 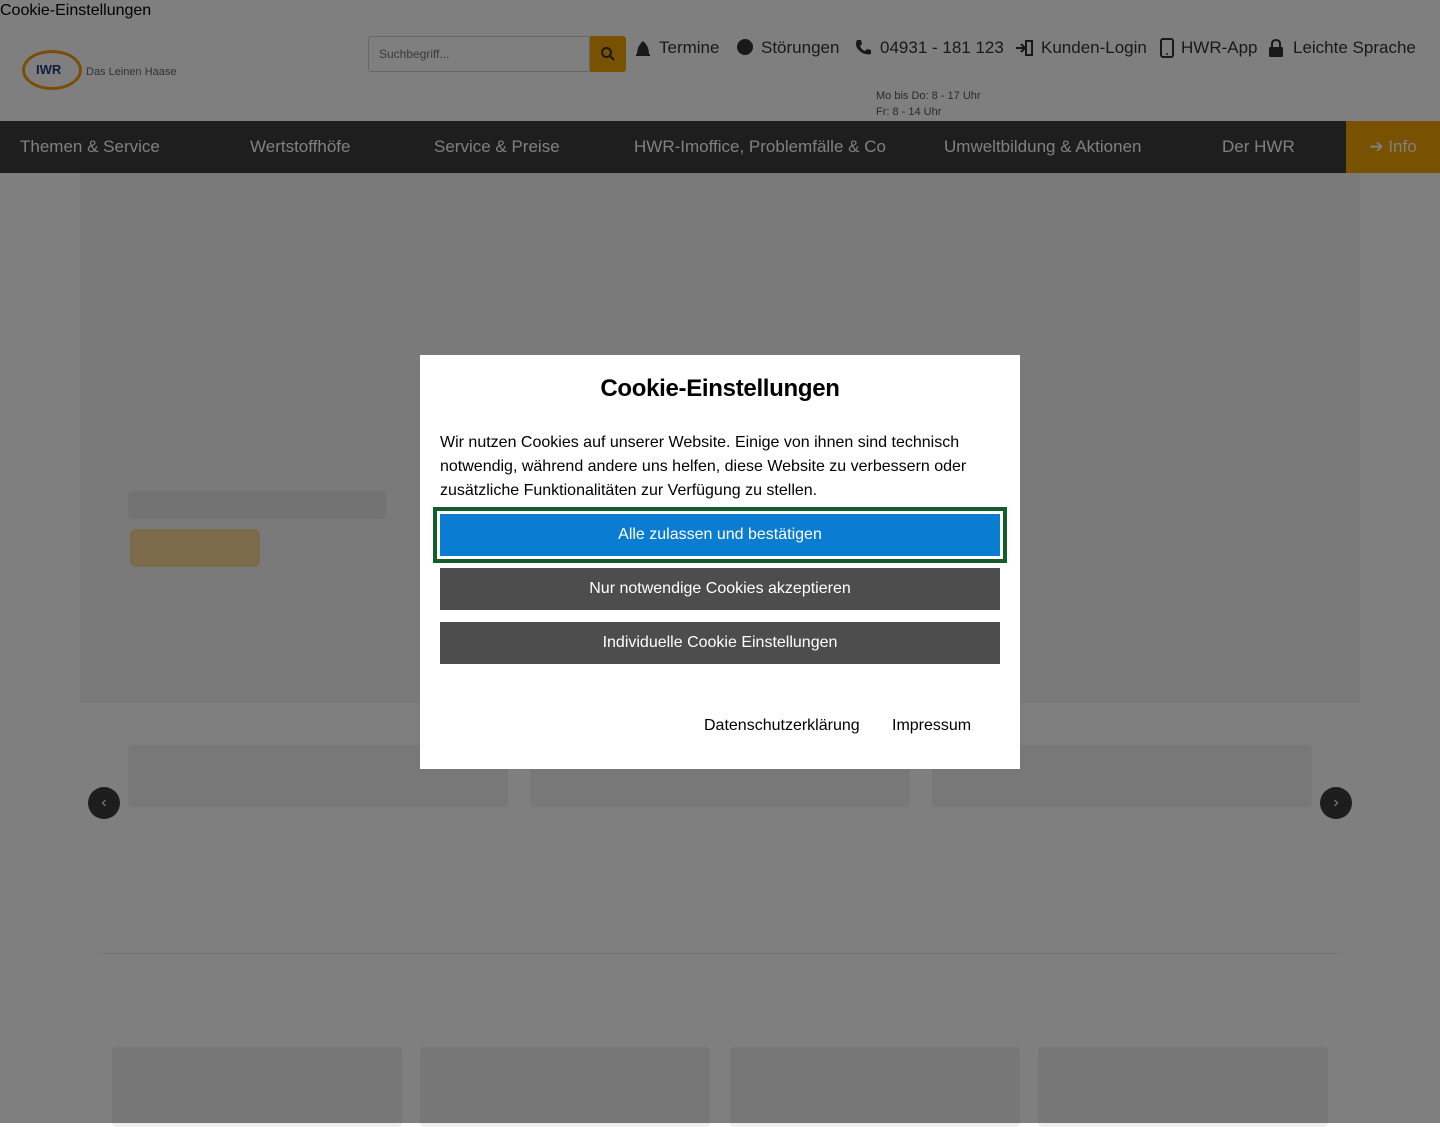 What do you see at coordinates (782, 726) in the screenshot?
I see `privacy-link: Datenschutzerklärung` at bounding box center [782, 726].